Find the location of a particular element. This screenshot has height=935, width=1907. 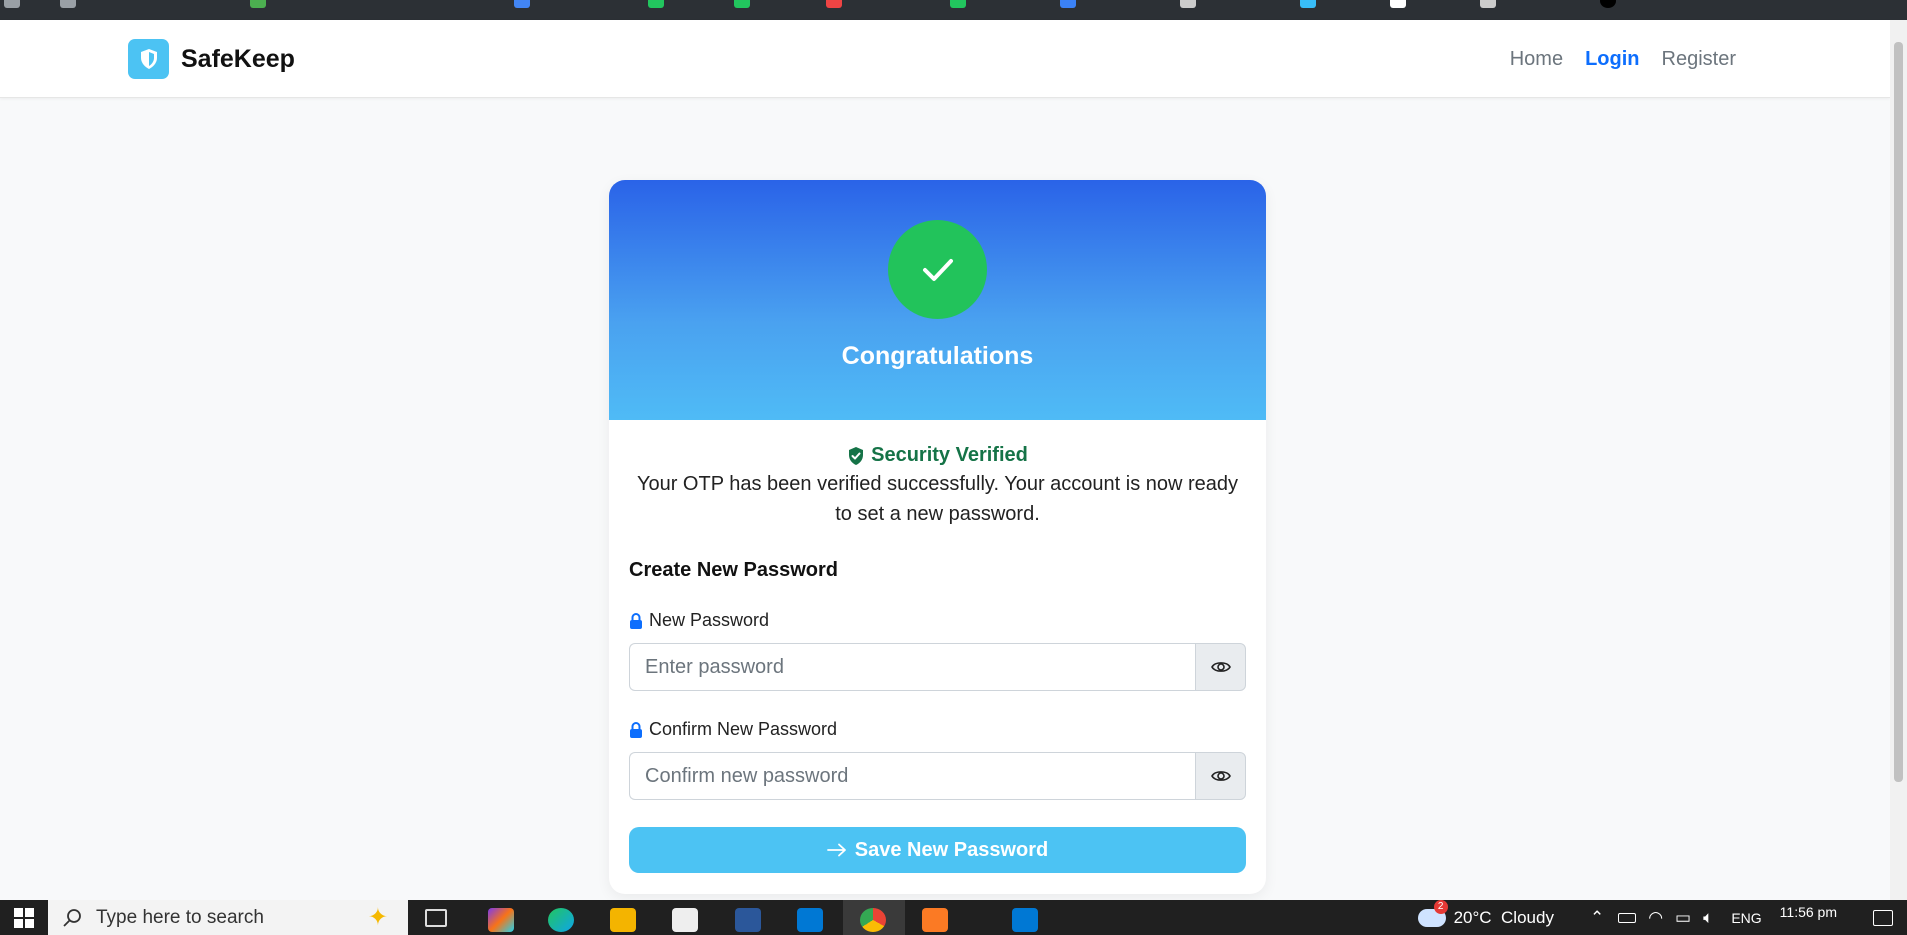

confirm-password-label: Confirm New Password is located at coordinates (947, 729).